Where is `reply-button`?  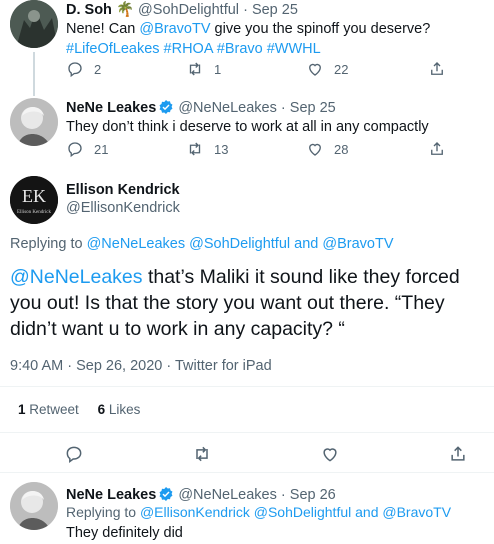 reply-button is located at coordinates (74, 454).